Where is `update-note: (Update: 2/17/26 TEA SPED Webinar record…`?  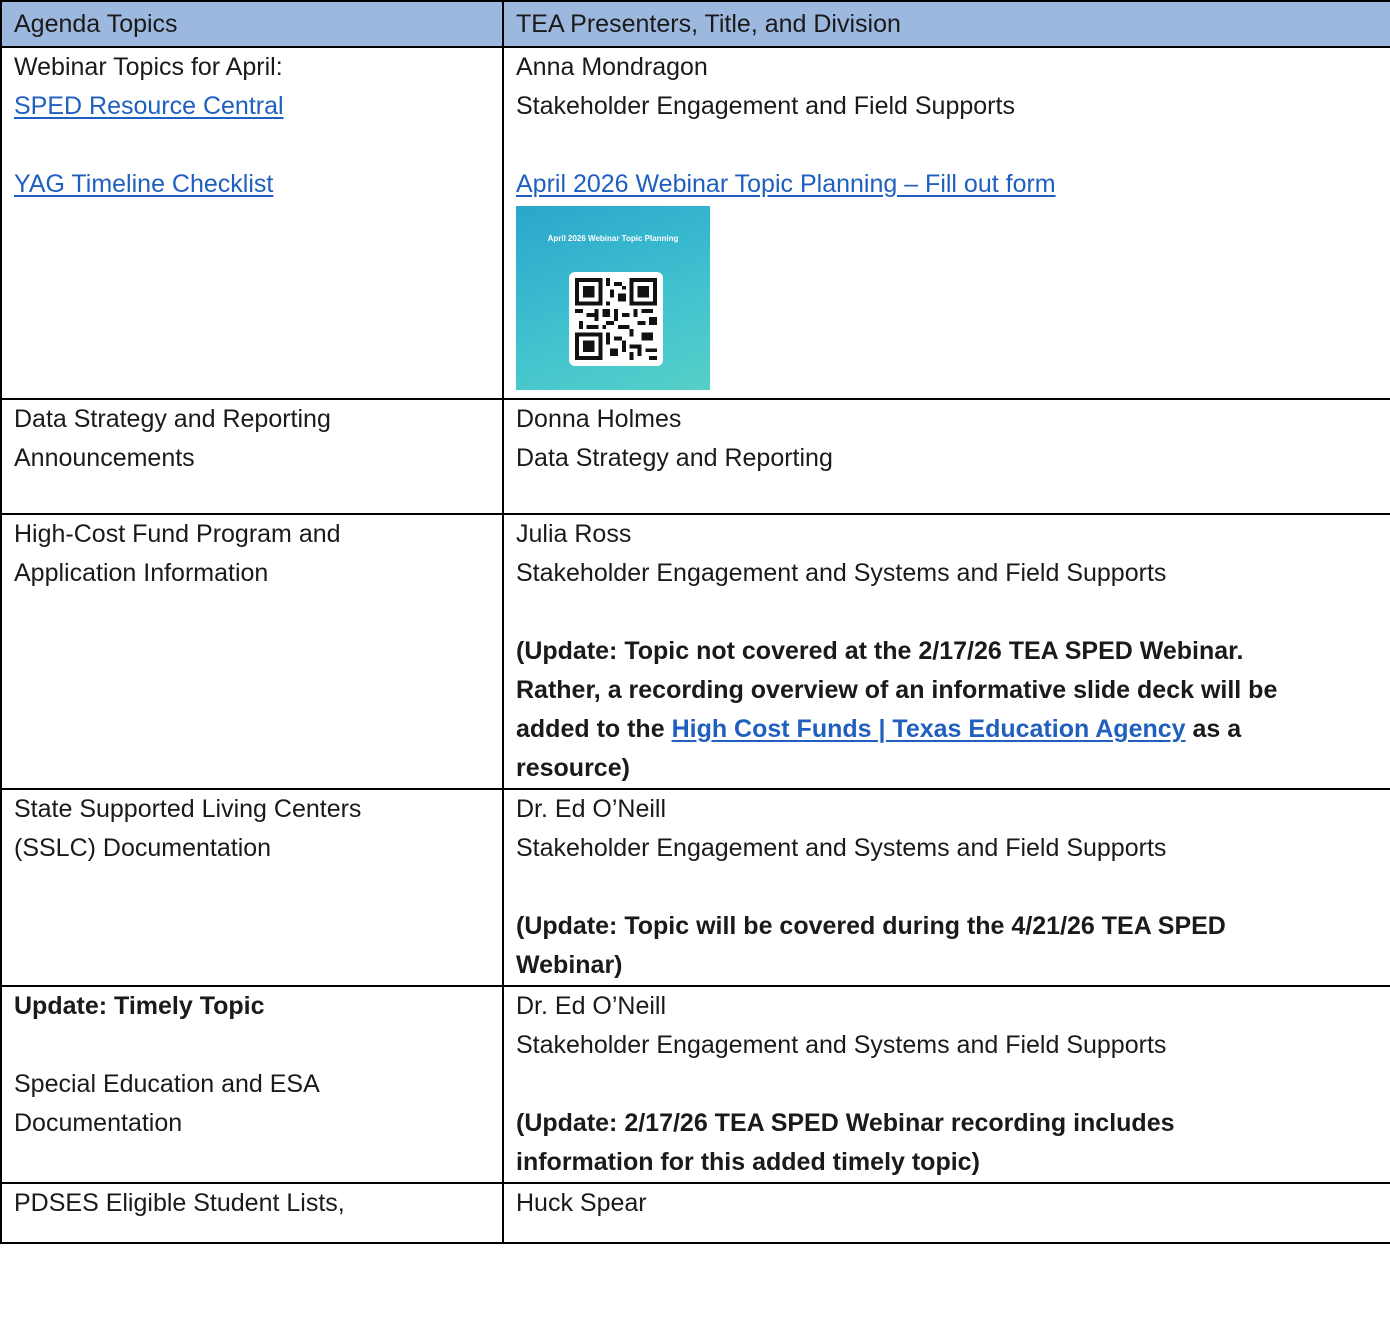
update-note: (Update: 2/17/26 TEA SPED Webinar record… is located at coordinates (845, 1123).